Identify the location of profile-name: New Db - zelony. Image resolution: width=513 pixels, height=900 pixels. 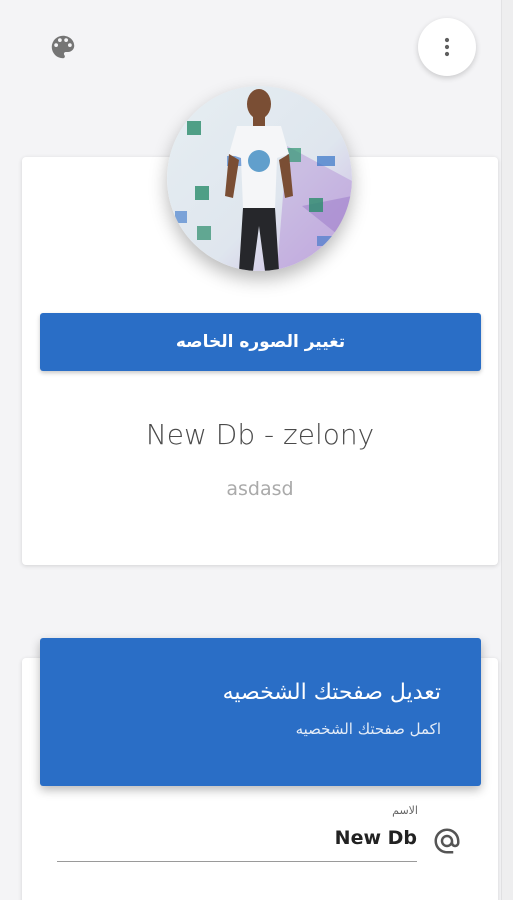
(260, 434).